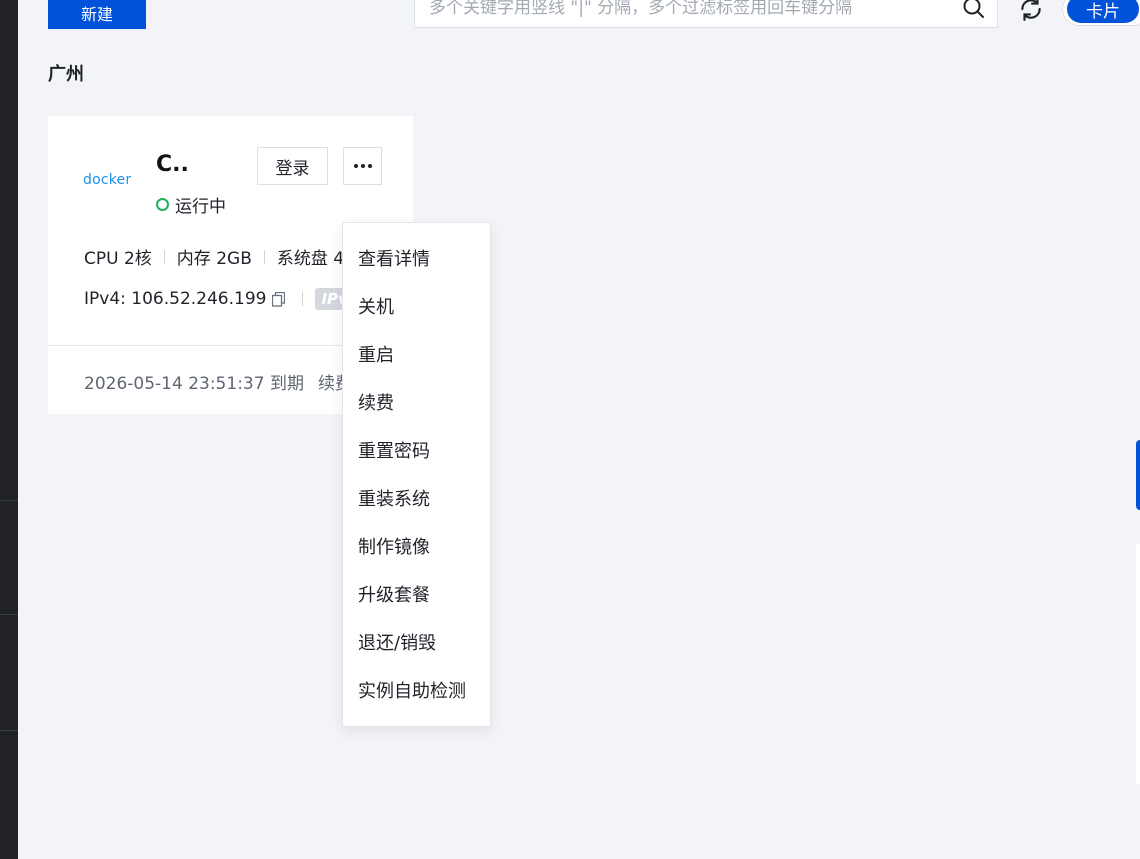  Describe the element at coordinates (394, 548) in the screenshot. I see `menu-item-create-image: 制作镜像` at that location.